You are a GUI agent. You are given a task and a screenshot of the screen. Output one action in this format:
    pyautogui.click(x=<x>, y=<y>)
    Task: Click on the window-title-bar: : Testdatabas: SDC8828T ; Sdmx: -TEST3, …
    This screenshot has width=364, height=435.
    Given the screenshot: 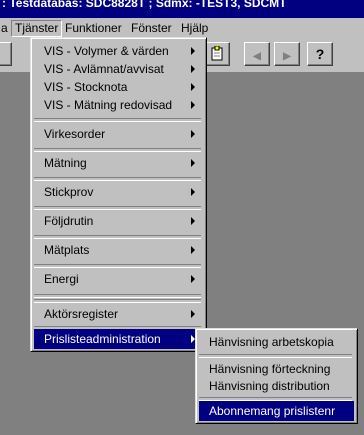 What is the action you would take?
    pyautogui.click(x=182, y=9)
    